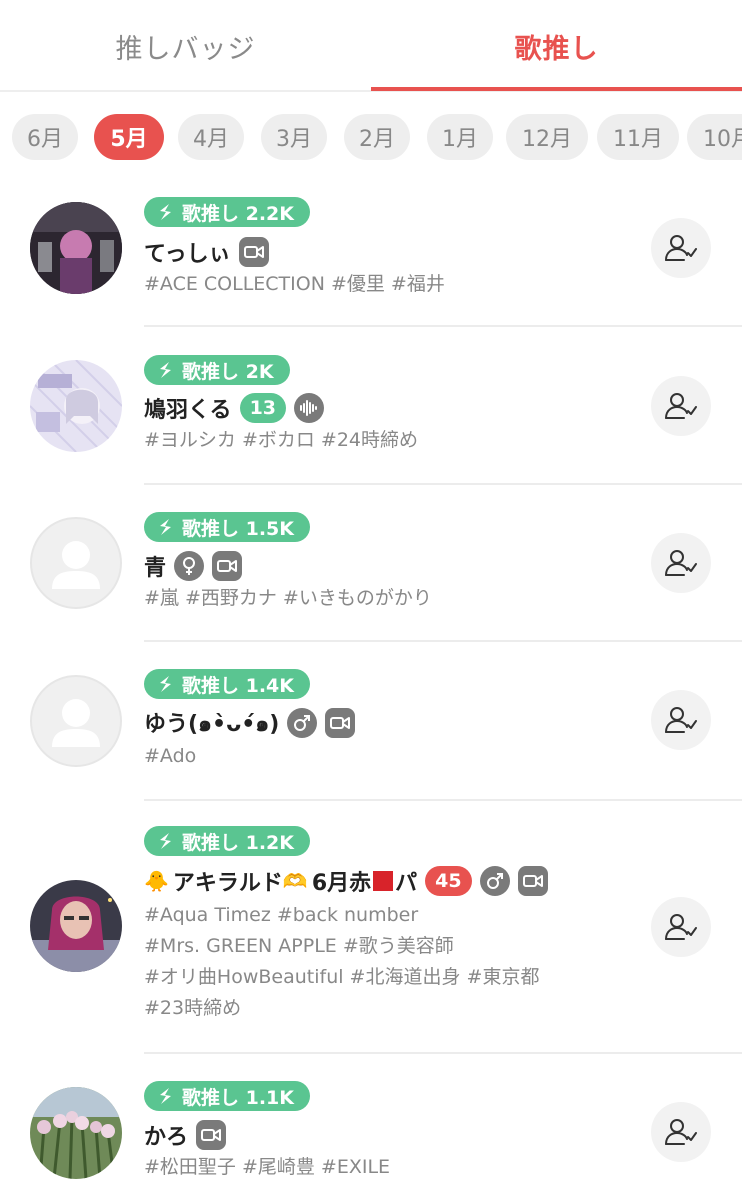  What do you see at coordinates (281, 440) in the screenshot?
I see `user-tags: #ヨルシカ #ボカロ #24時締め` at bounding box center [281, 440].